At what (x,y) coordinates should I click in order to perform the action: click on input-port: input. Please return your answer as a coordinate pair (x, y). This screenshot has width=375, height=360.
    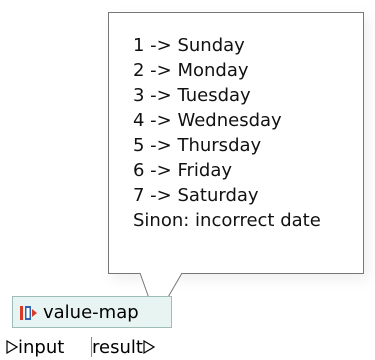
    Looking at the image, I should click on (35, 347).